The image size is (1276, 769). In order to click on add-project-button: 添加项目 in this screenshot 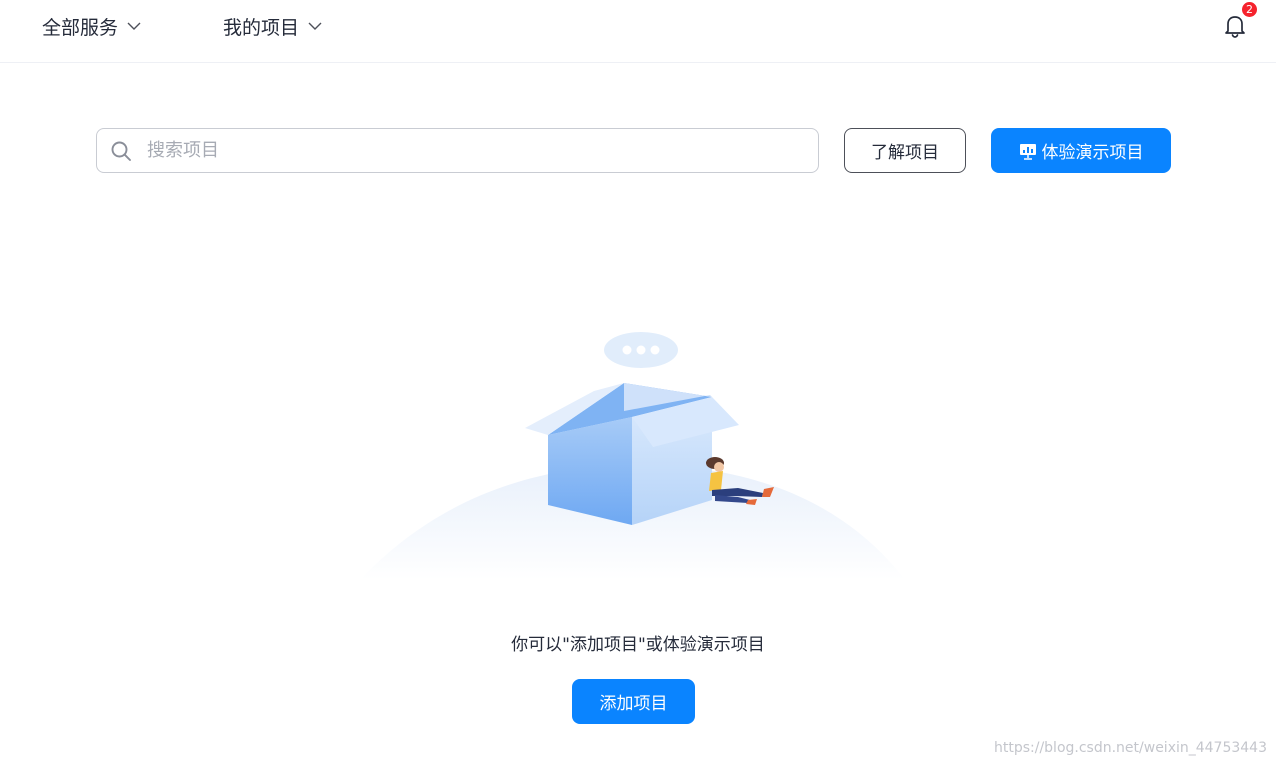, I will do `click(633, 701)`.